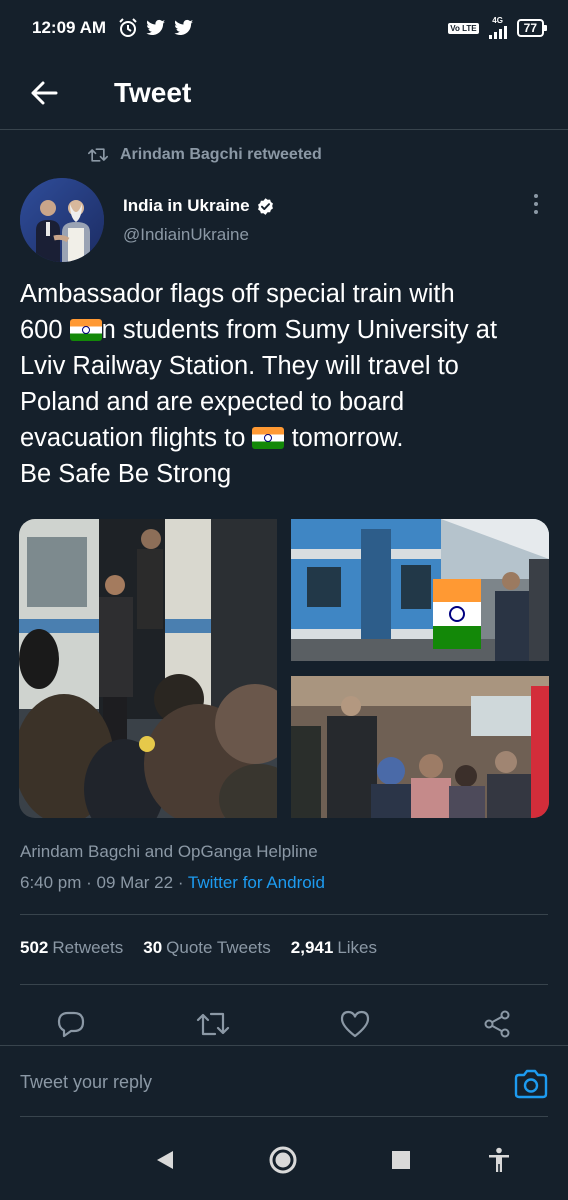 The width and height of the screenshot is (568, 1200). Describe the element at coordinates (463, 28) in the screenshot. I see `volte-badge: Vo LTE` at that location.